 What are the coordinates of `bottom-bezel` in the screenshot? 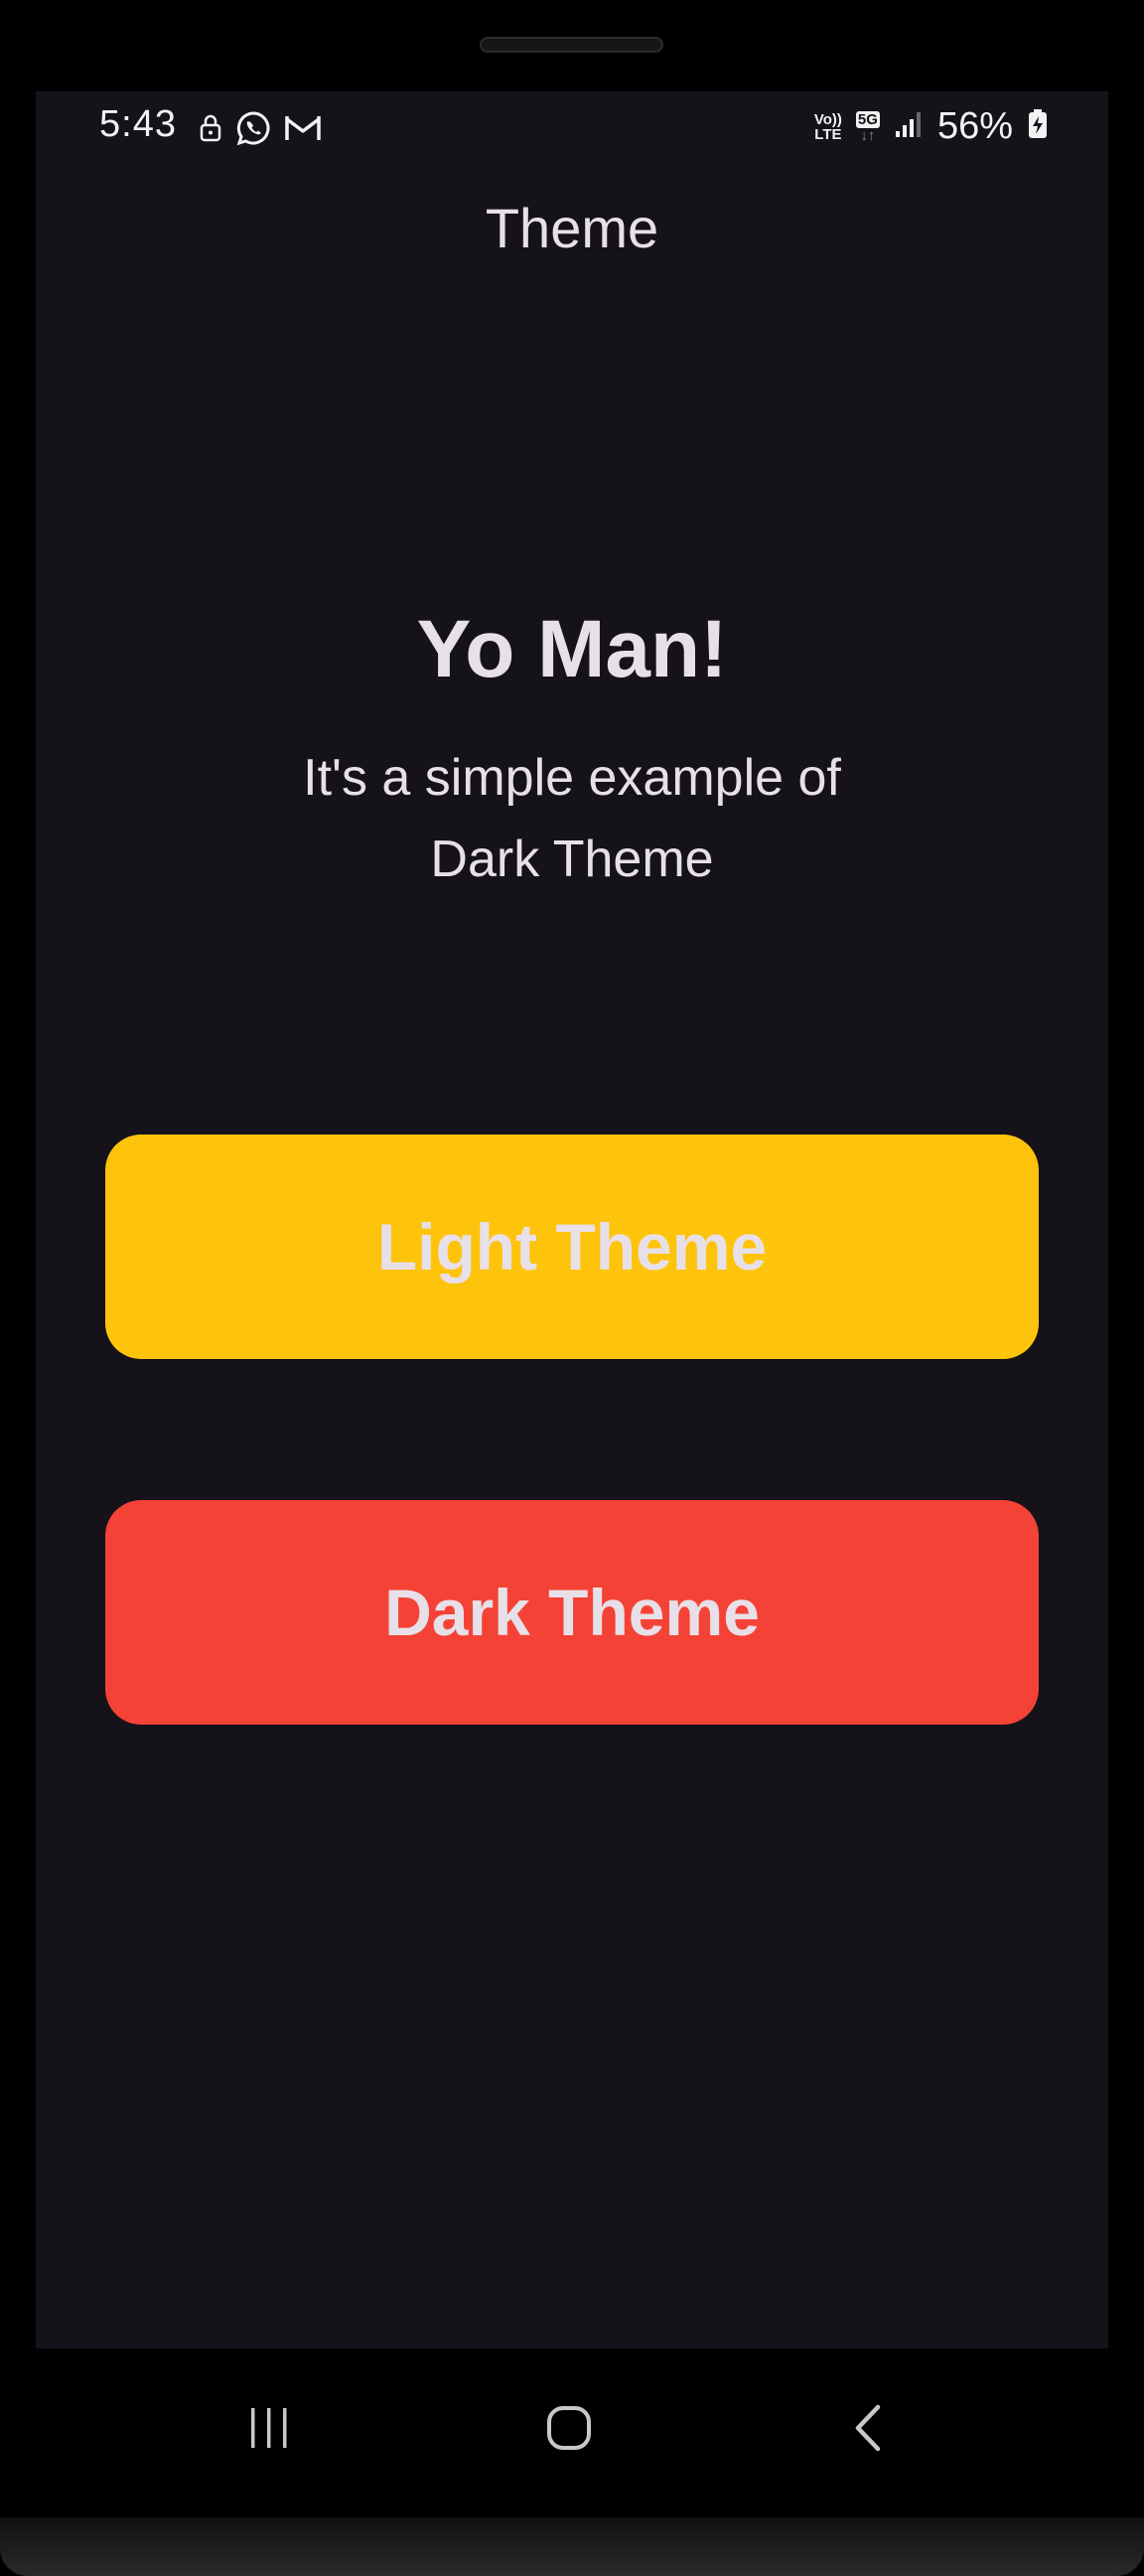 It's located at (572, 2546).